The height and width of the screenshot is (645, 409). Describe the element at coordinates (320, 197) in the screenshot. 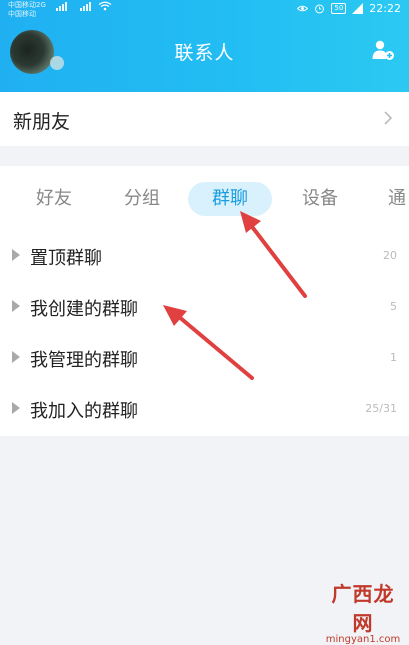

I see `tab-devices: 设备` at that location.